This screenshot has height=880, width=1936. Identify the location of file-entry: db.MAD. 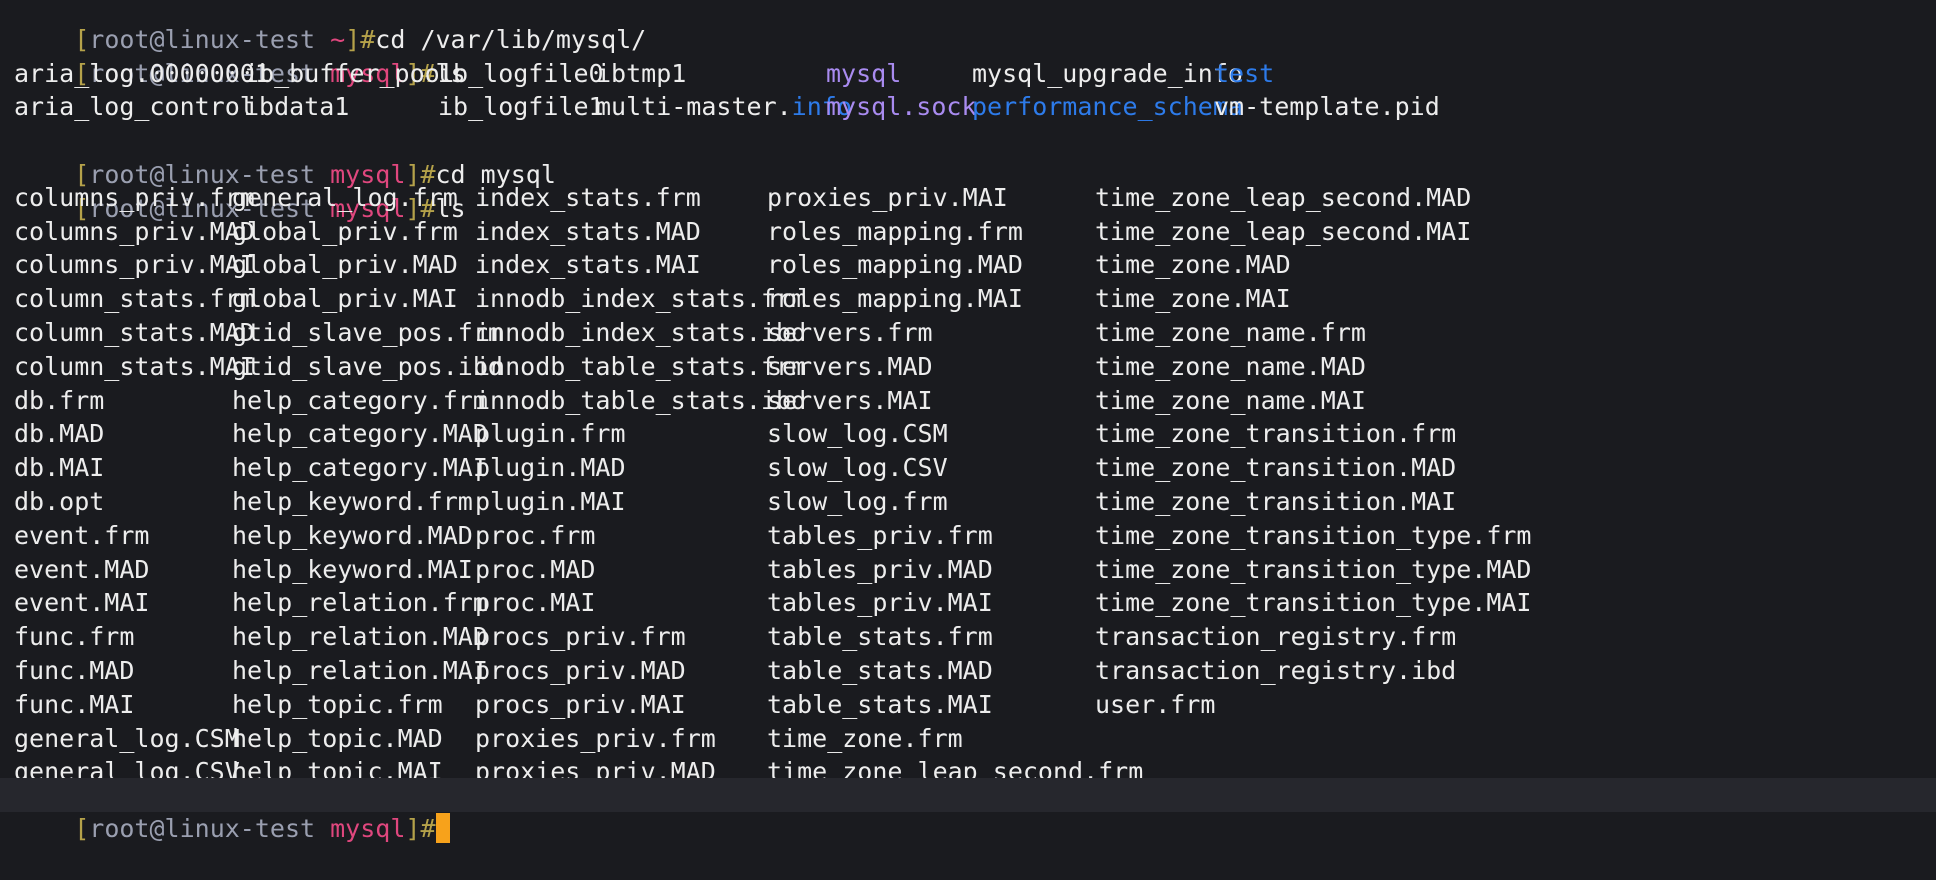
(59, 434).